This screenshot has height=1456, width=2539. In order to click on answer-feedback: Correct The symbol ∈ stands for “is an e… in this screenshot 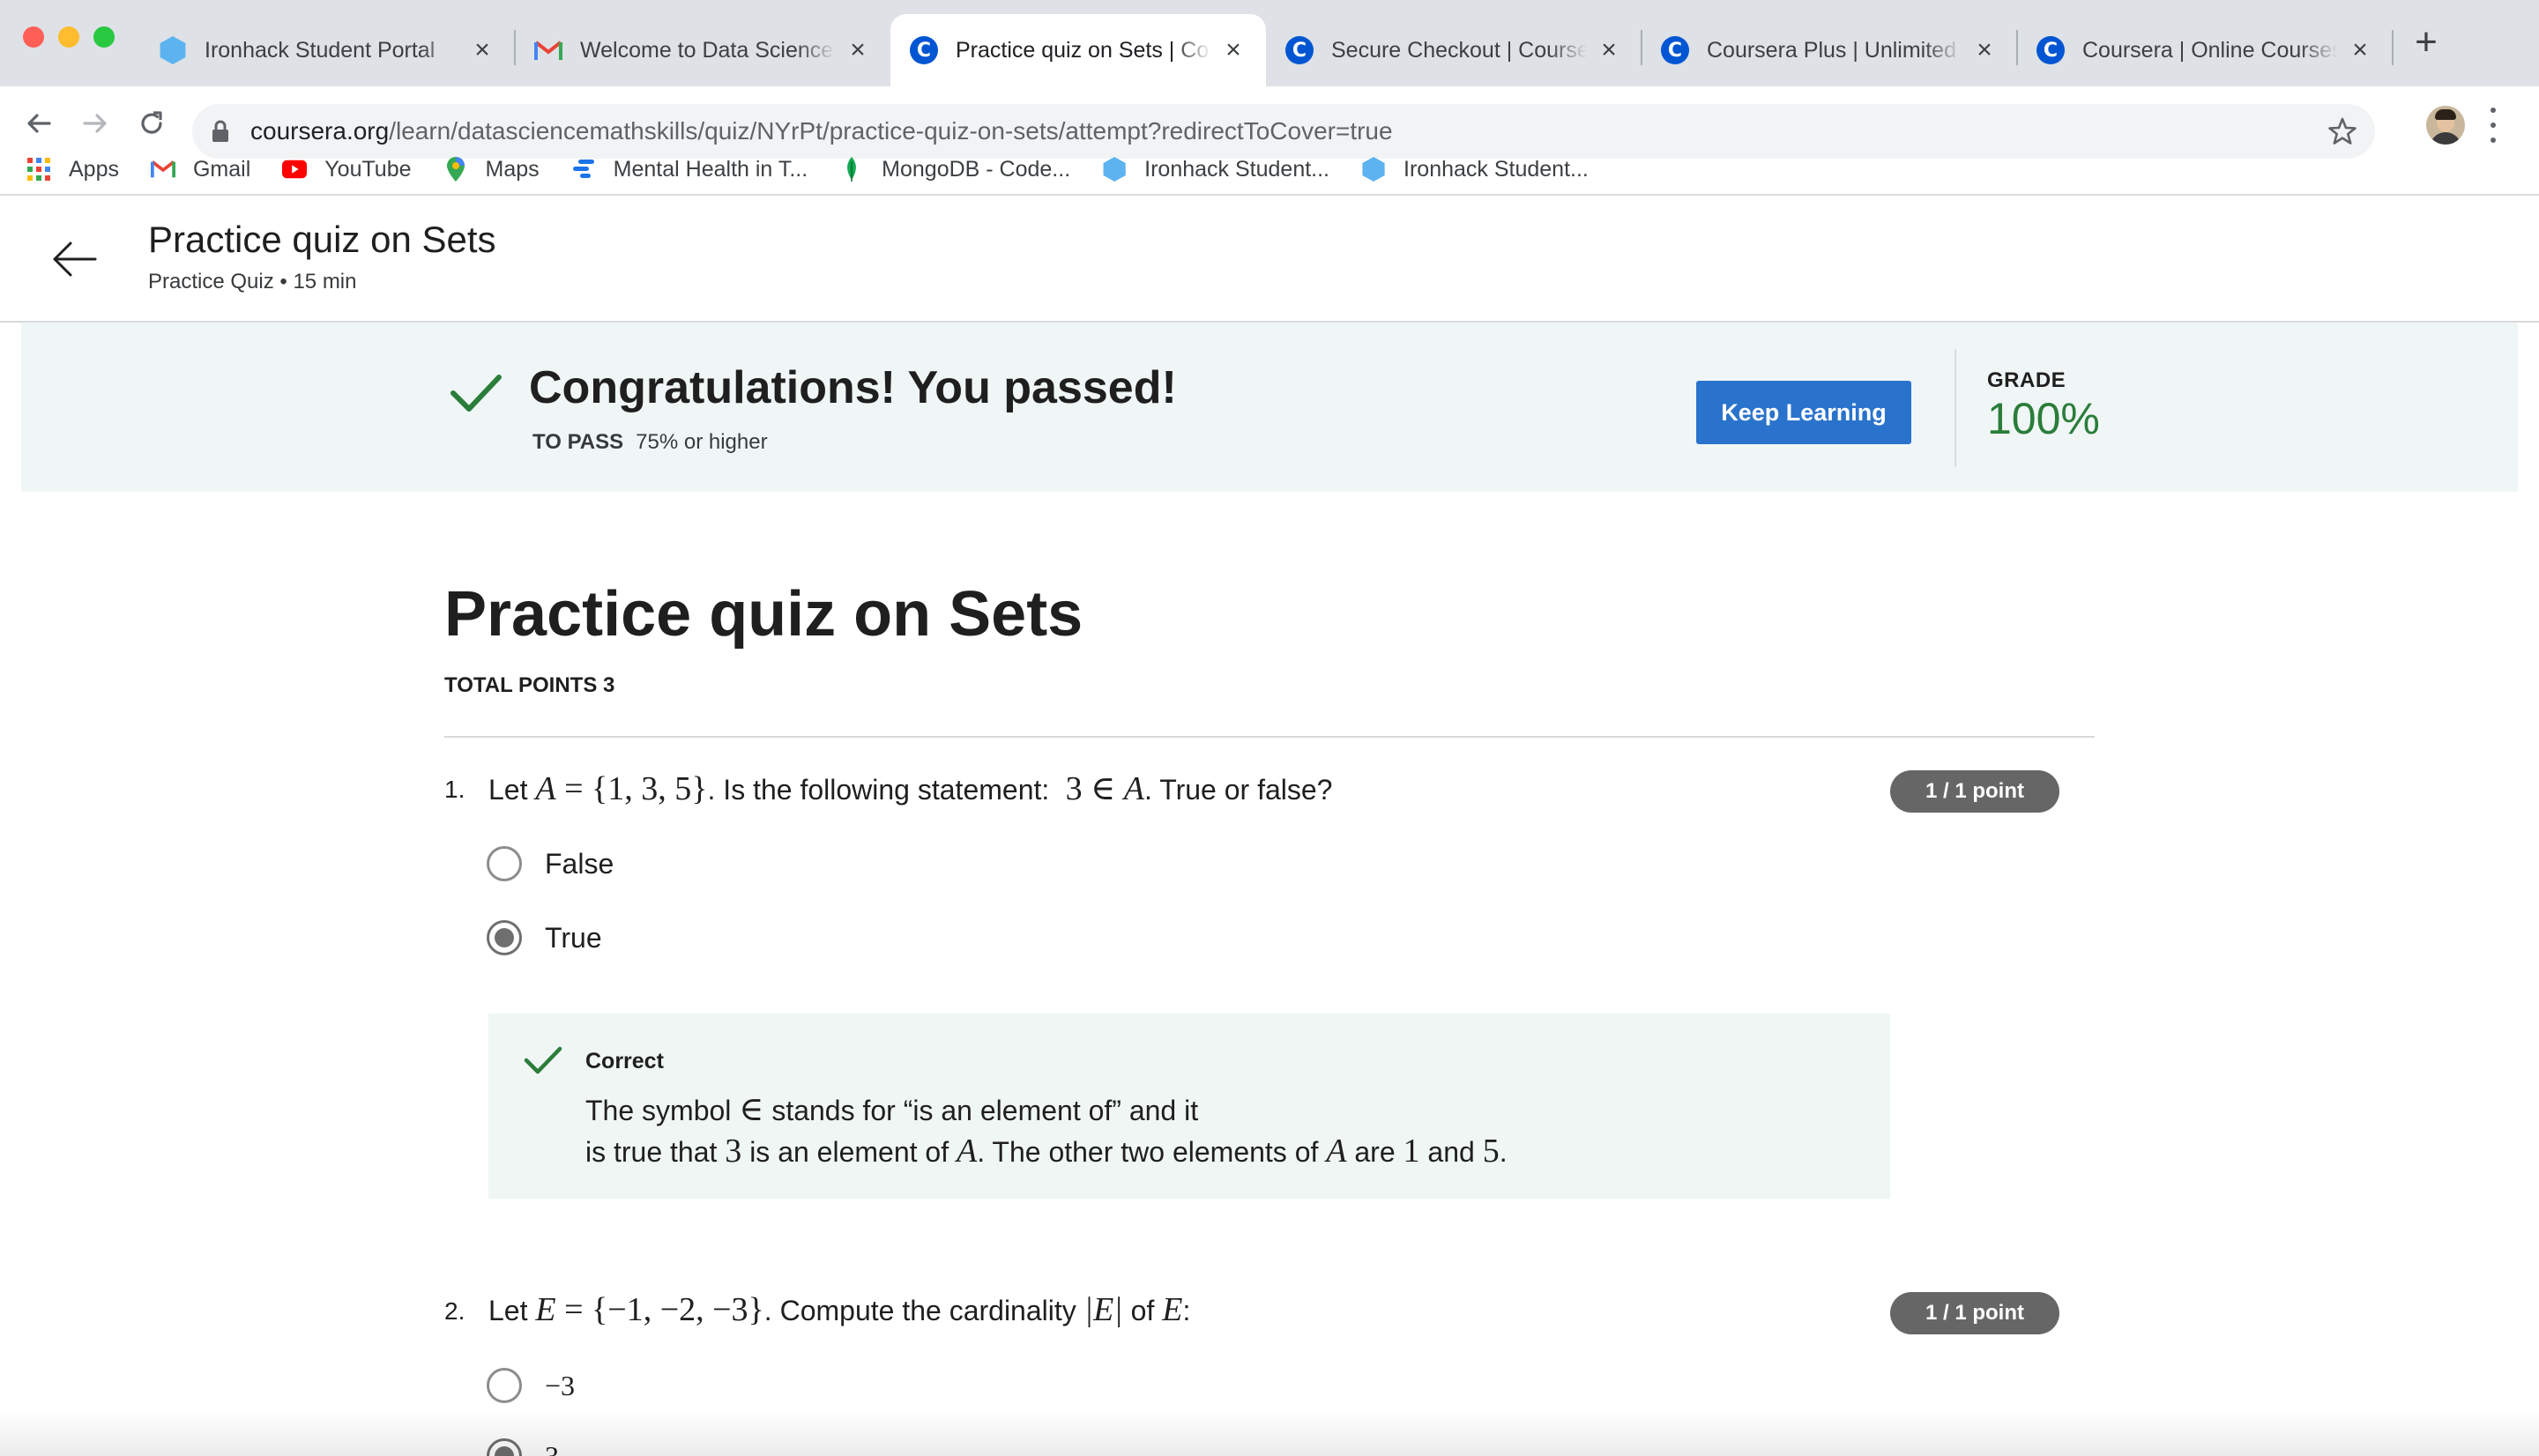, I will do `click(1189, 1106)`.